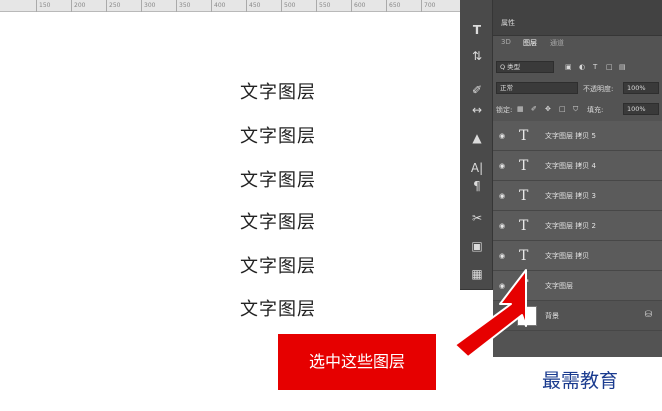  I want to click on lock-artboard-icon: □, so click(562, 109).